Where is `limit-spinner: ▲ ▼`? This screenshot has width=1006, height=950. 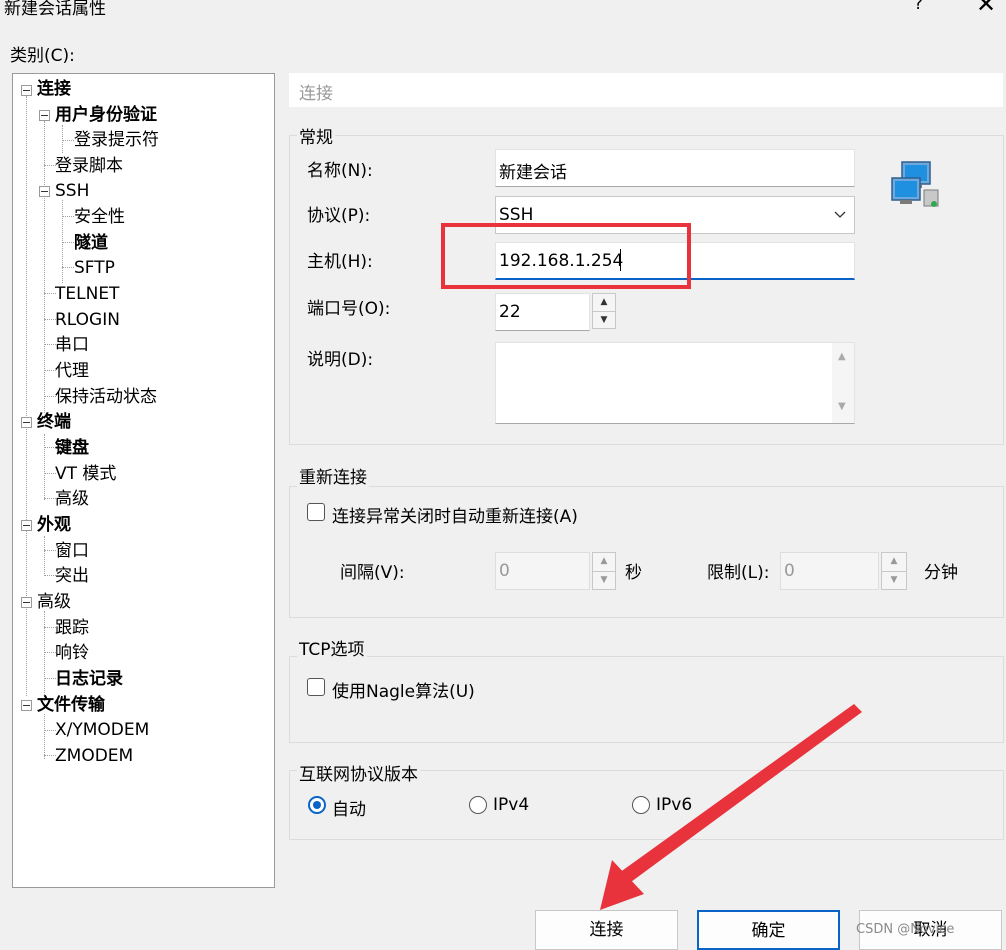
limit-spinner: ▲ ▼ is located at coordinates (894, 571).